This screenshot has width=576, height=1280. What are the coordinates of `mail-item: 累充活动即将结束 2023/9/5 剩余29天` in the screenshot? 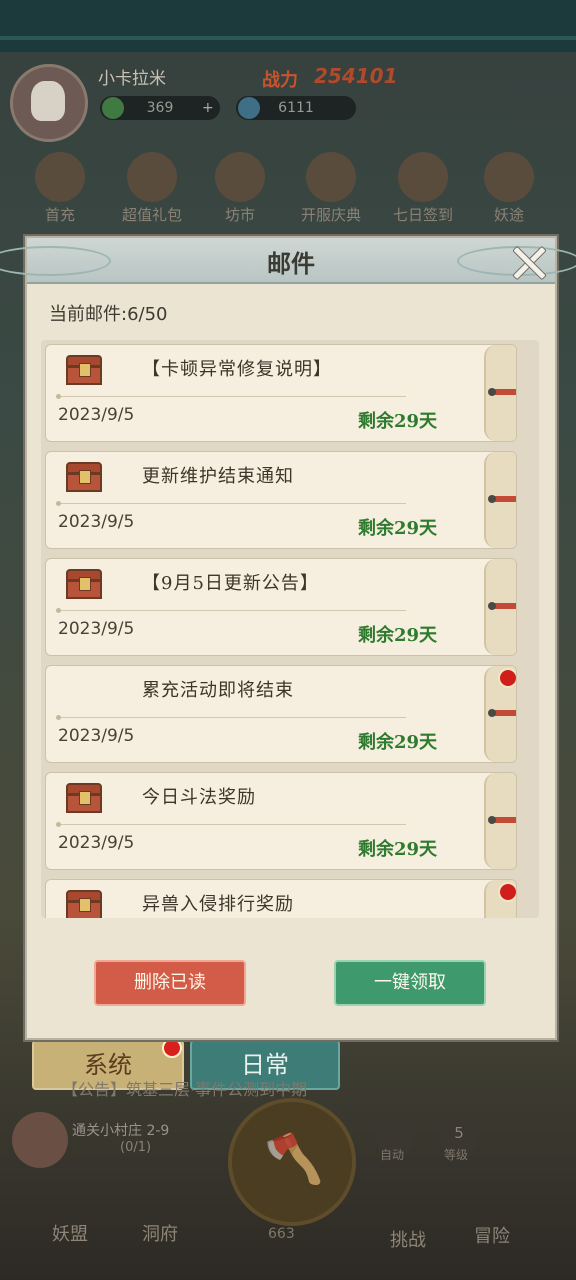 It's located at (281, 714).